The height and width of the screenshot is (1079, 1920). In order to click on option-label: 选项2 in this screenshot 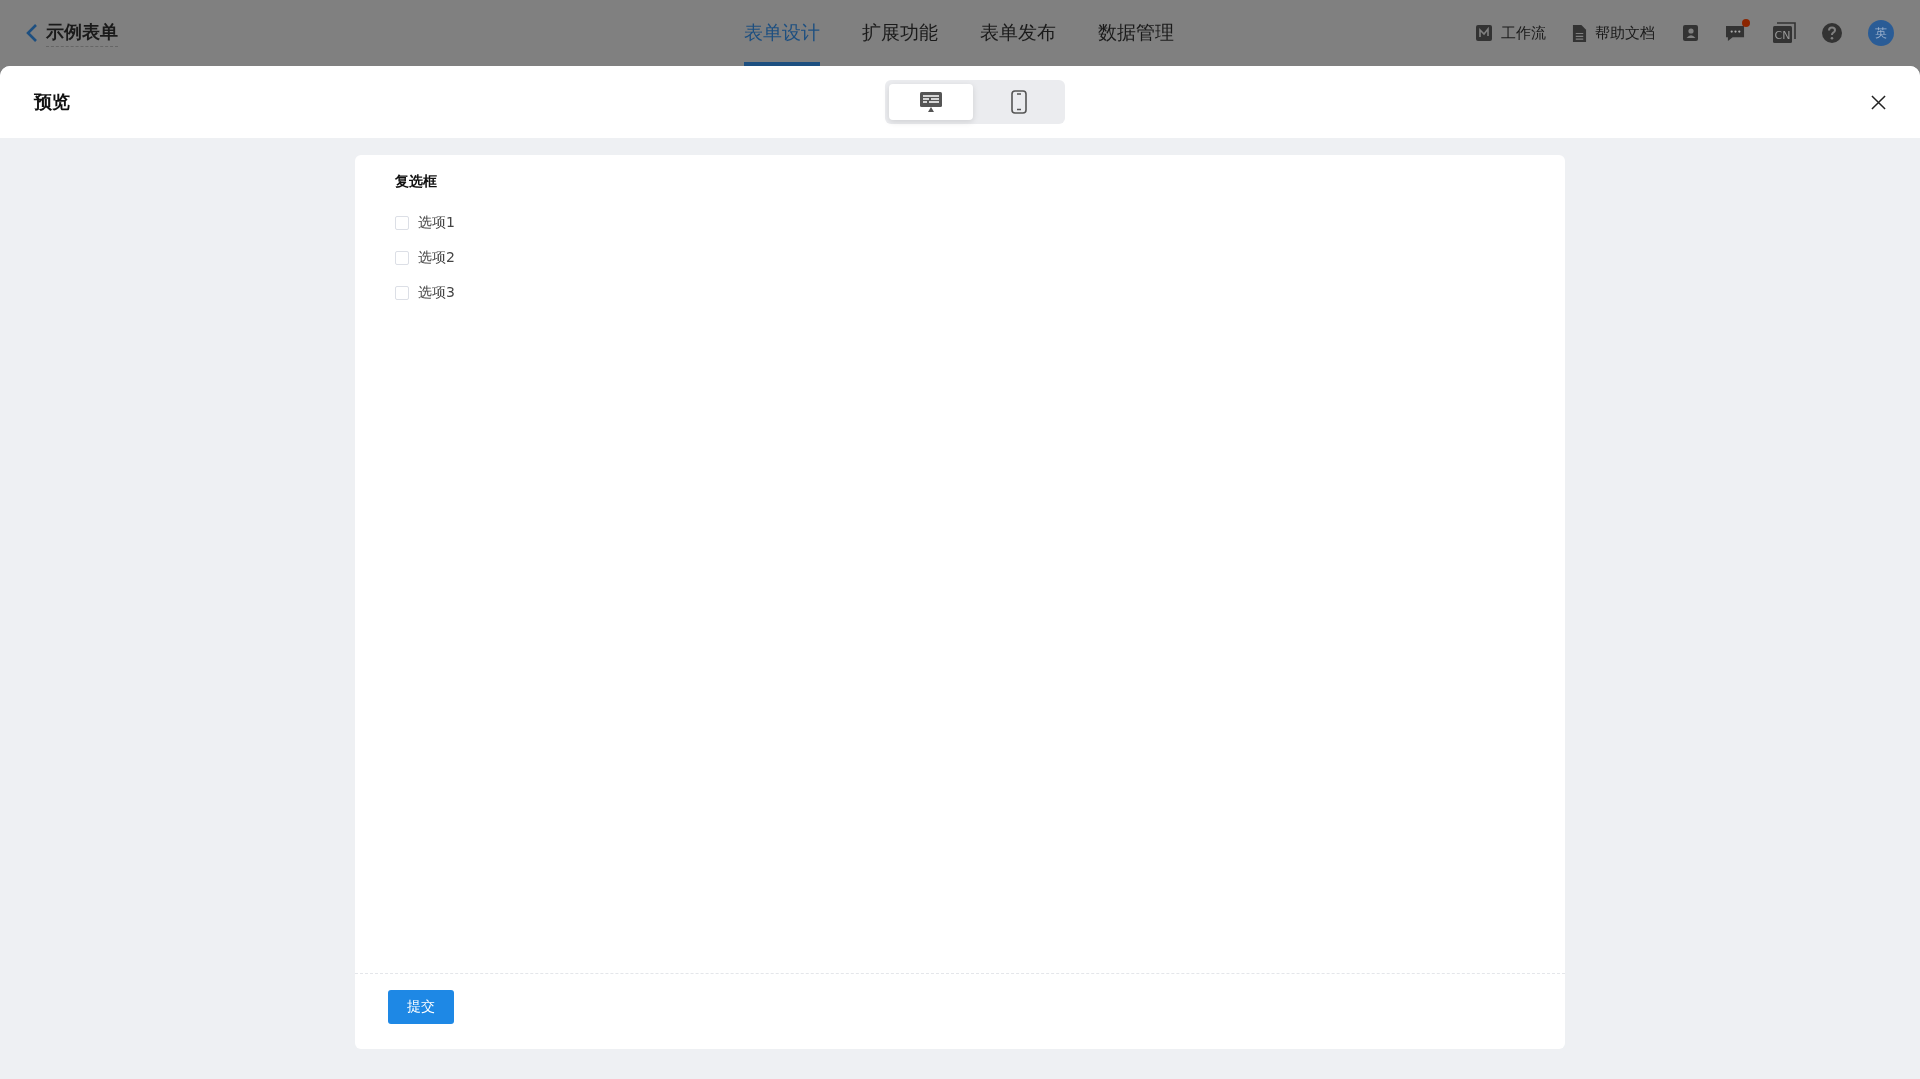, I will do `click(436, 258)`.